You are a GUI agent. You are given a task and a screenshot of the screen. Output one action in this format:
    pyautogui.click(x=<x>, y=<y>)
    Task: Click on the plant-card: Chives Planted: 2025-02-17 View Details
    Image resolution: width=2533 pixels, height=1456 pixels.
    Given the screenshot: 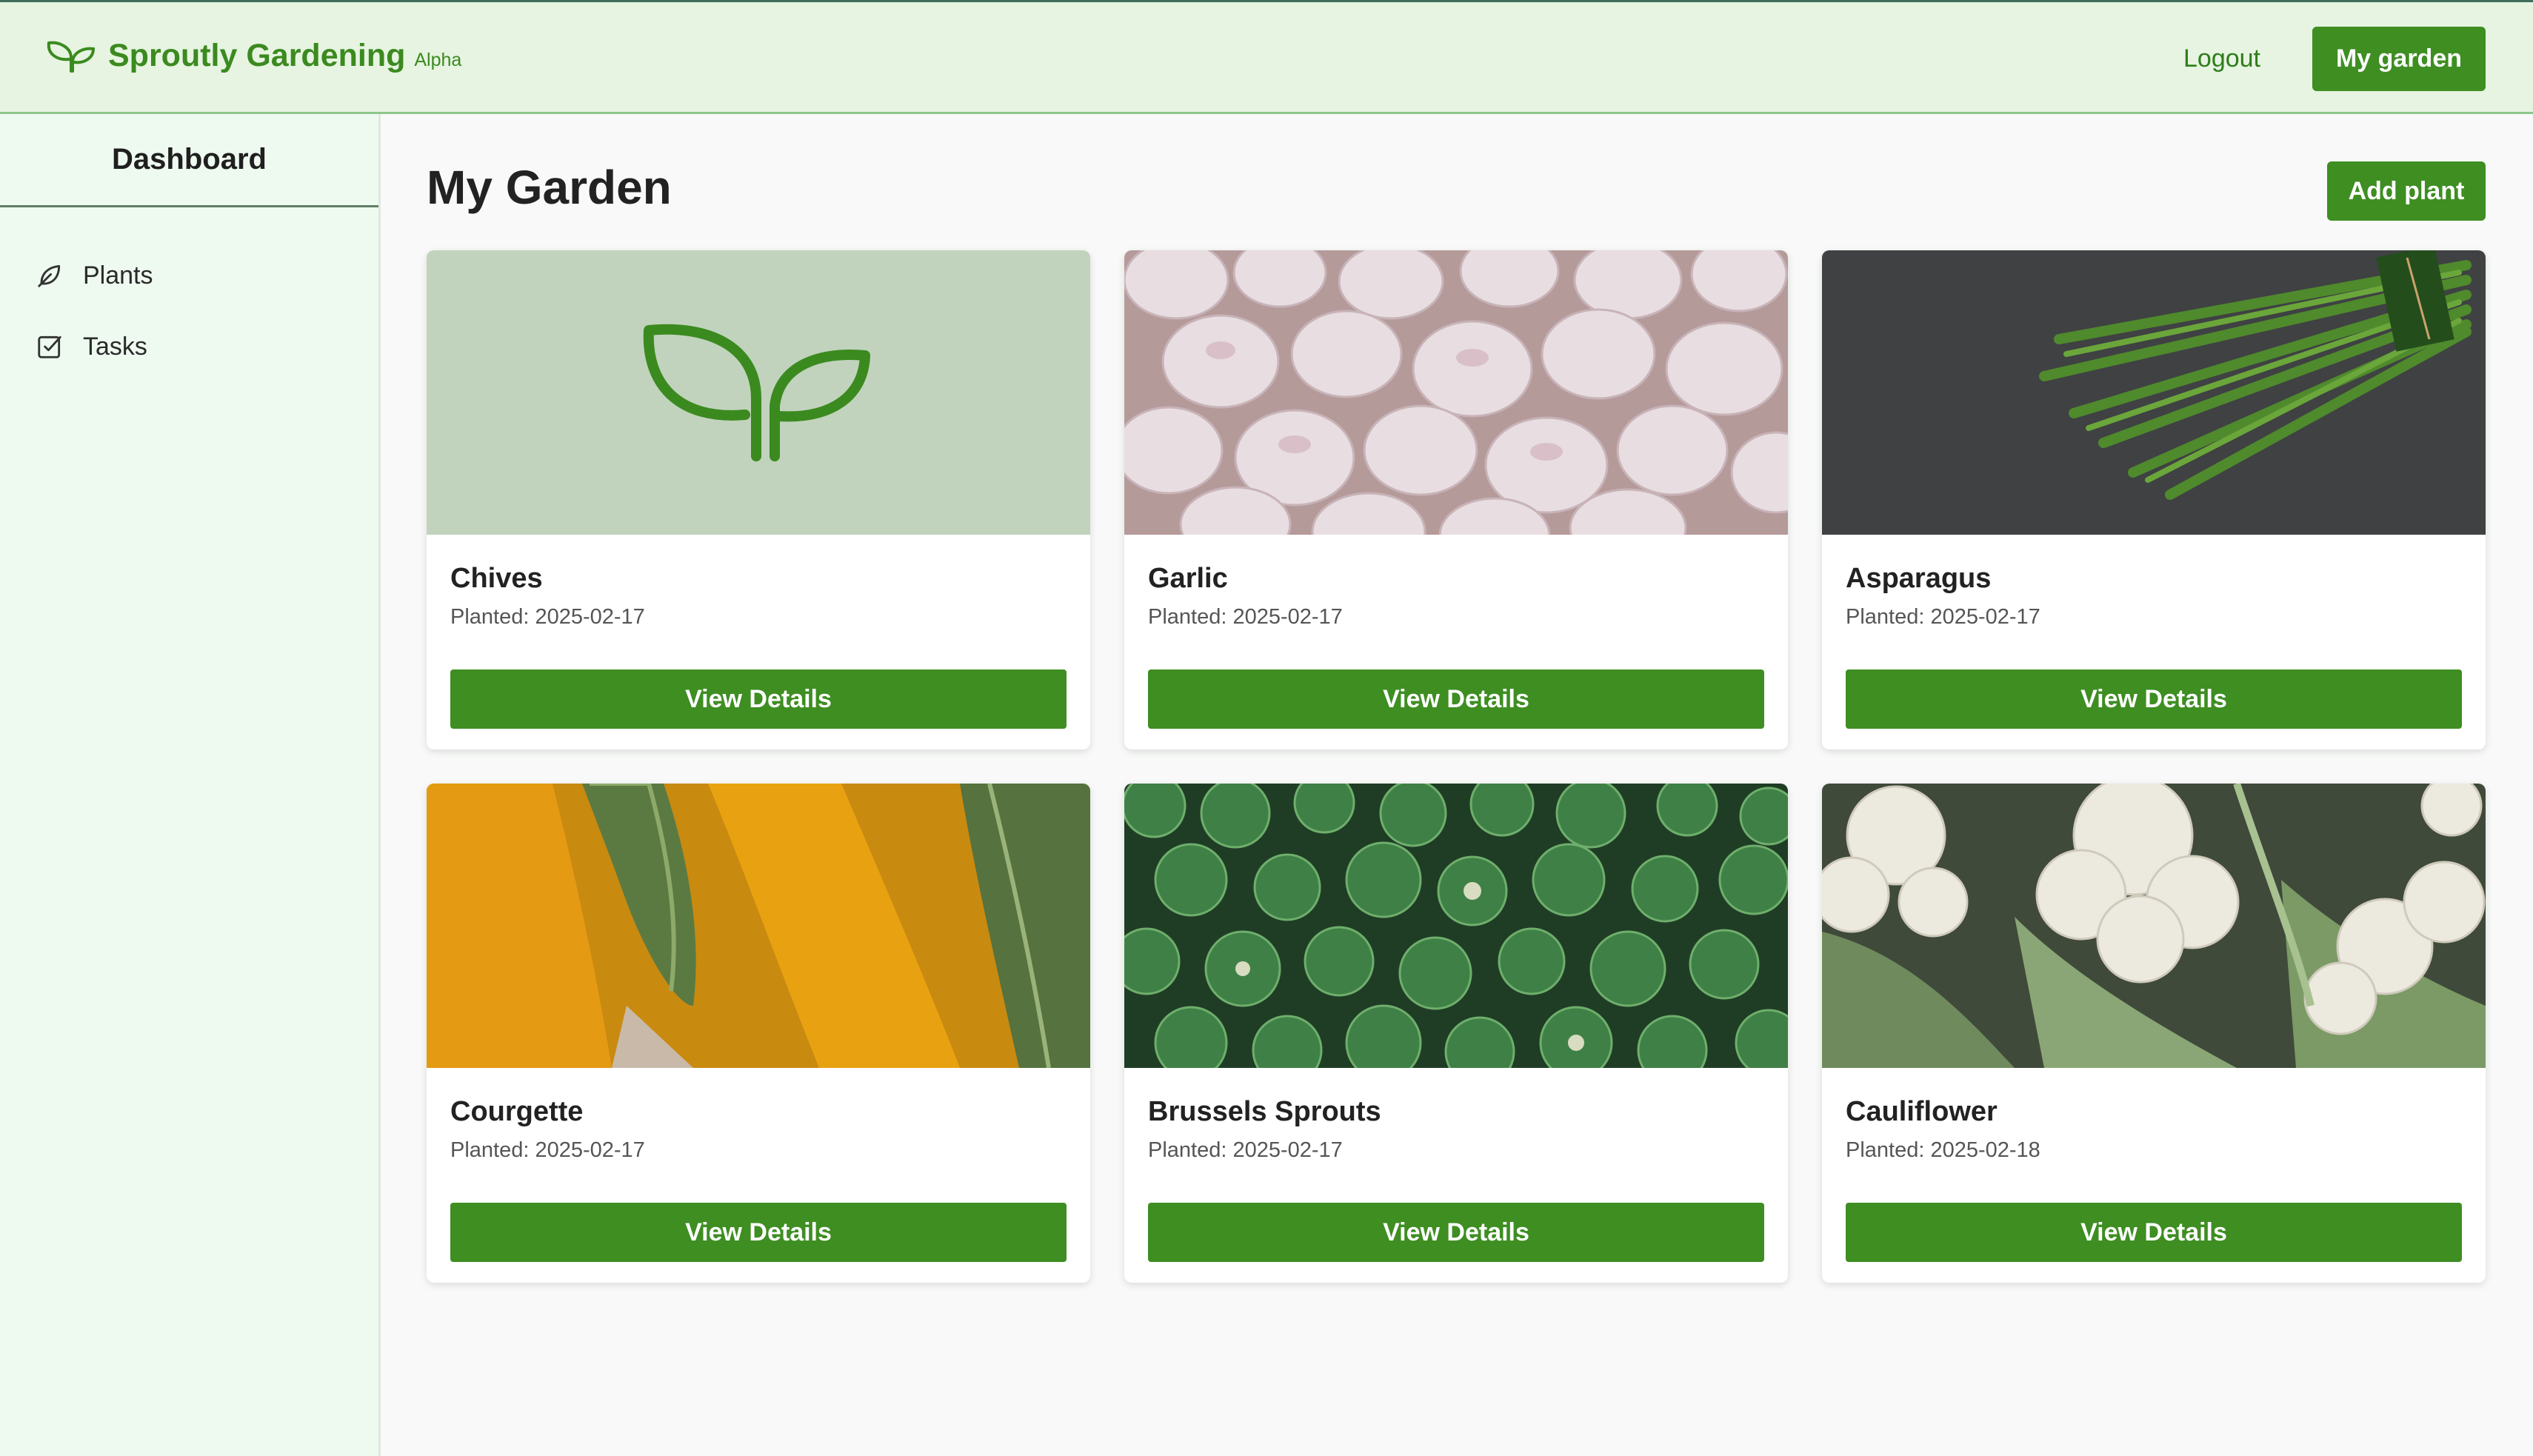 What is the action you would take?
    pyautogui.click(x=759, y=500)
    